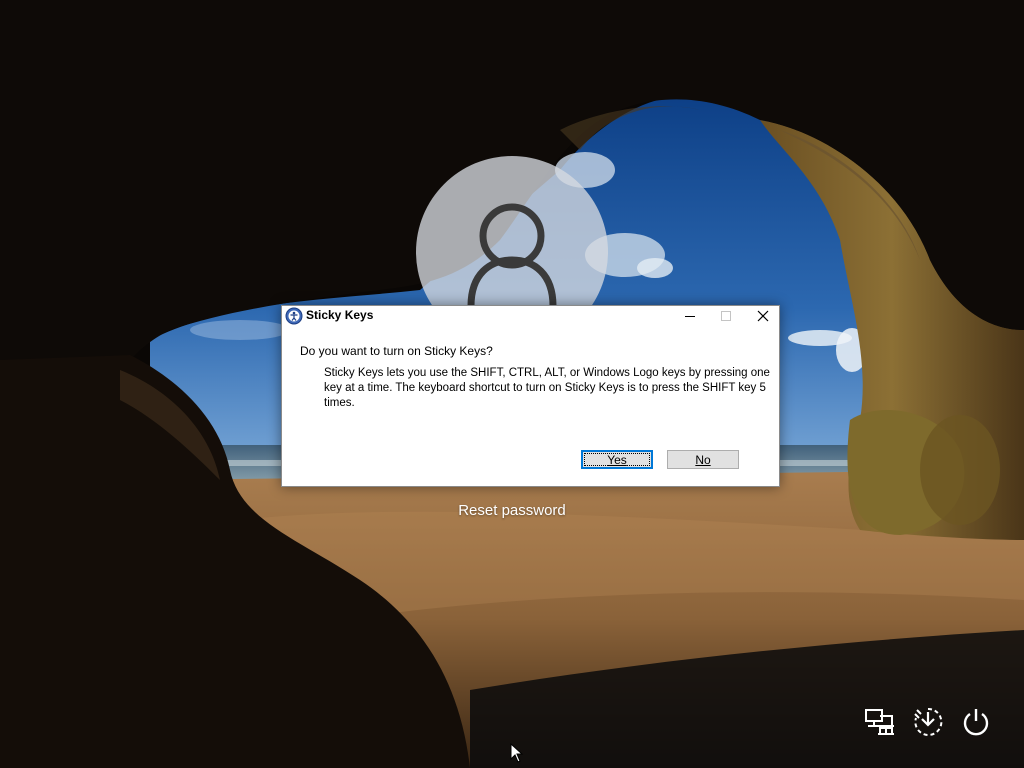  I want to click on power-icon, so click(976, 722).